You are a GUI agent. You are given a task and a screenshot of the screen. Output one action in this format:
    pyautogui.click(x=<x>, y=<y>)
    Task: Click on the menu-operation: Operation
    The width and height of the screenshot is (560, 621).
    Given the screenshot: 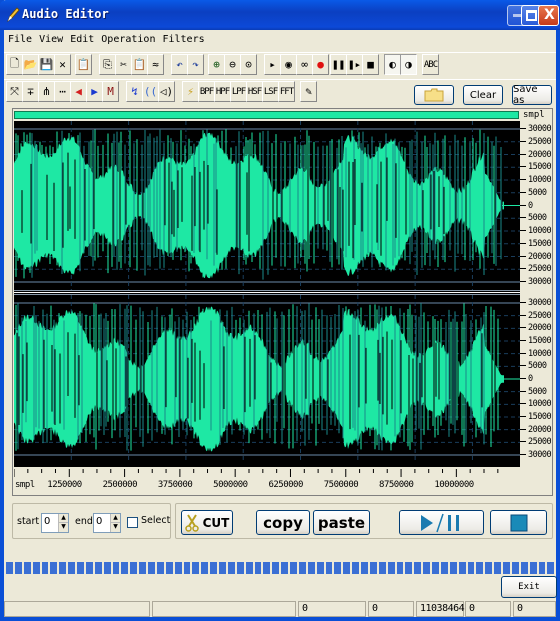 What is the action you would take?
    pyautogui.click(x=127, y=37)
    